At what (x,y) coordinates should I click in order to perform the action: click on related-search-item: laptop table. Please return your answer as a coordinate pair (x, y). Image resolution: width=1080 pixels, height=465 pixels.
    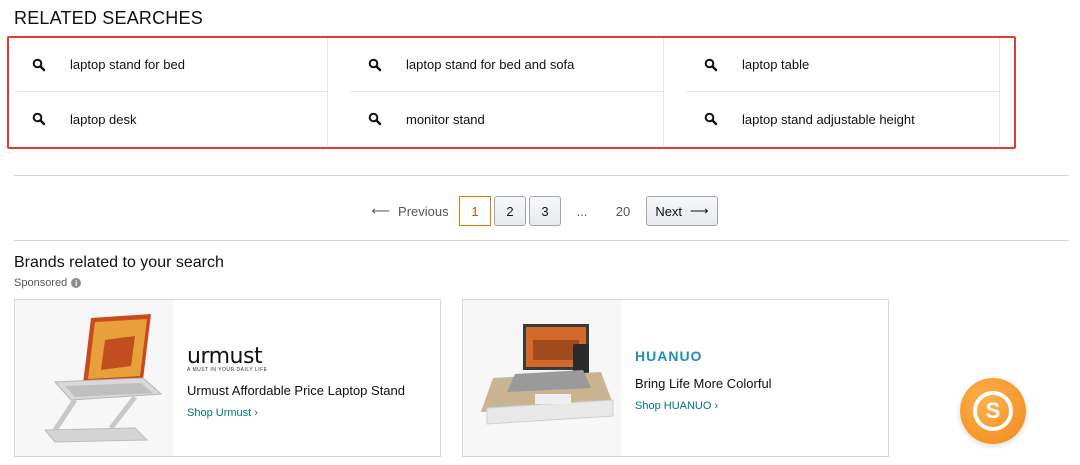
    Looking at the image, I should click on (843, 65).